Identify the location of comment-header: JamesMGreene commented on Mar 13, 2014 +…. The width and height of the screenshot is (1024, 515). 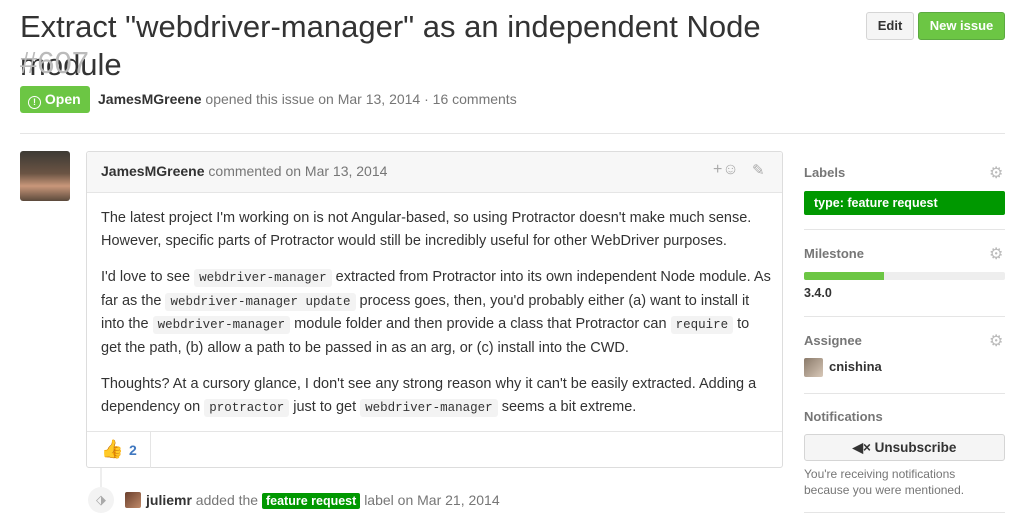
(434, 172).